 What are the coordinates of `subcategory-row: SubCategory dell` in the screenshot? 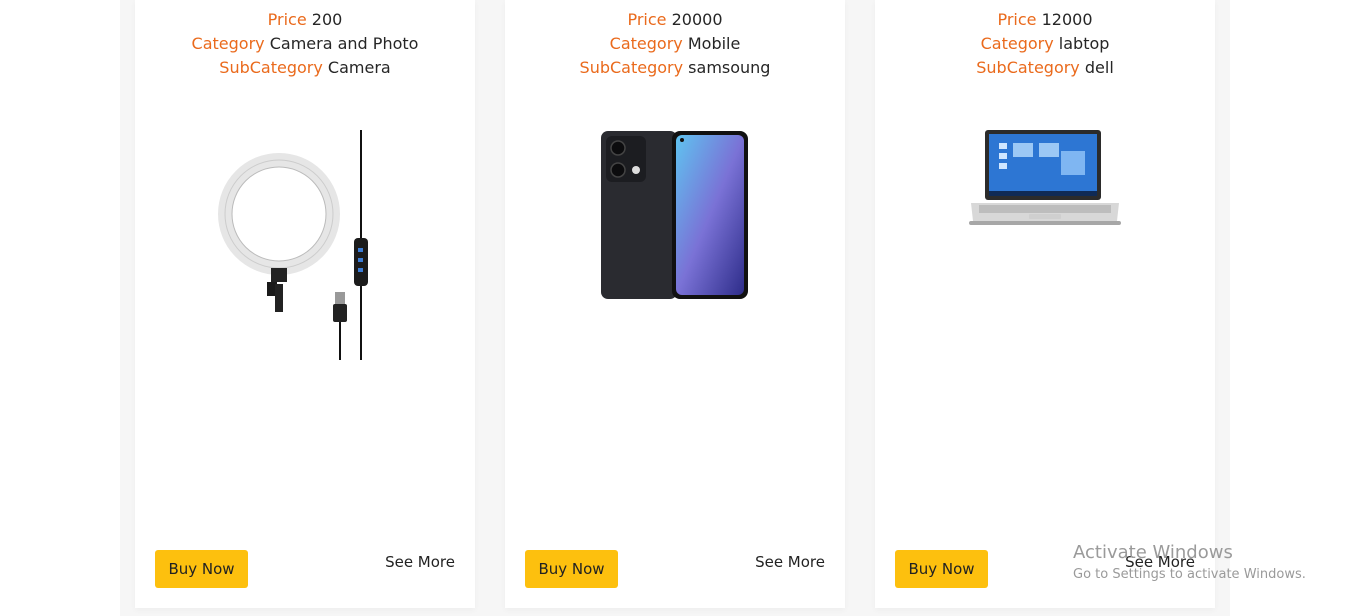 It's located at (1045, 68).